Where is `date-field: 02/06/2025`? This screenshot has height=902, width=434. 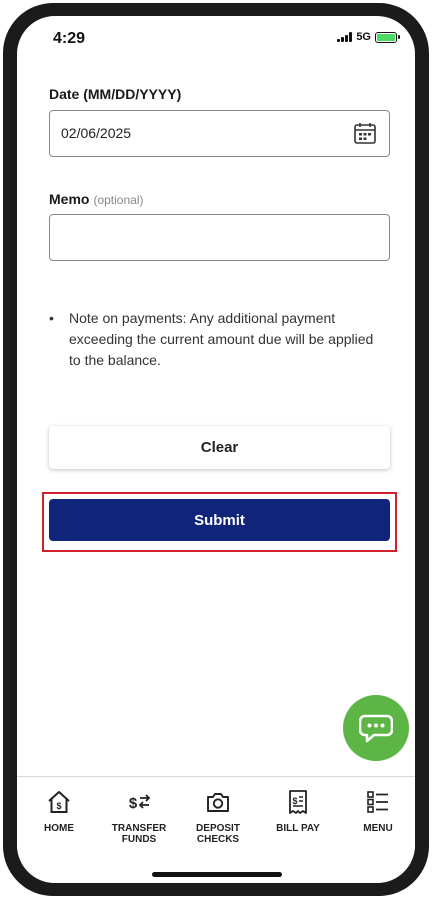
date-field: 02/06/2025 is located at coordinates (219, 133).